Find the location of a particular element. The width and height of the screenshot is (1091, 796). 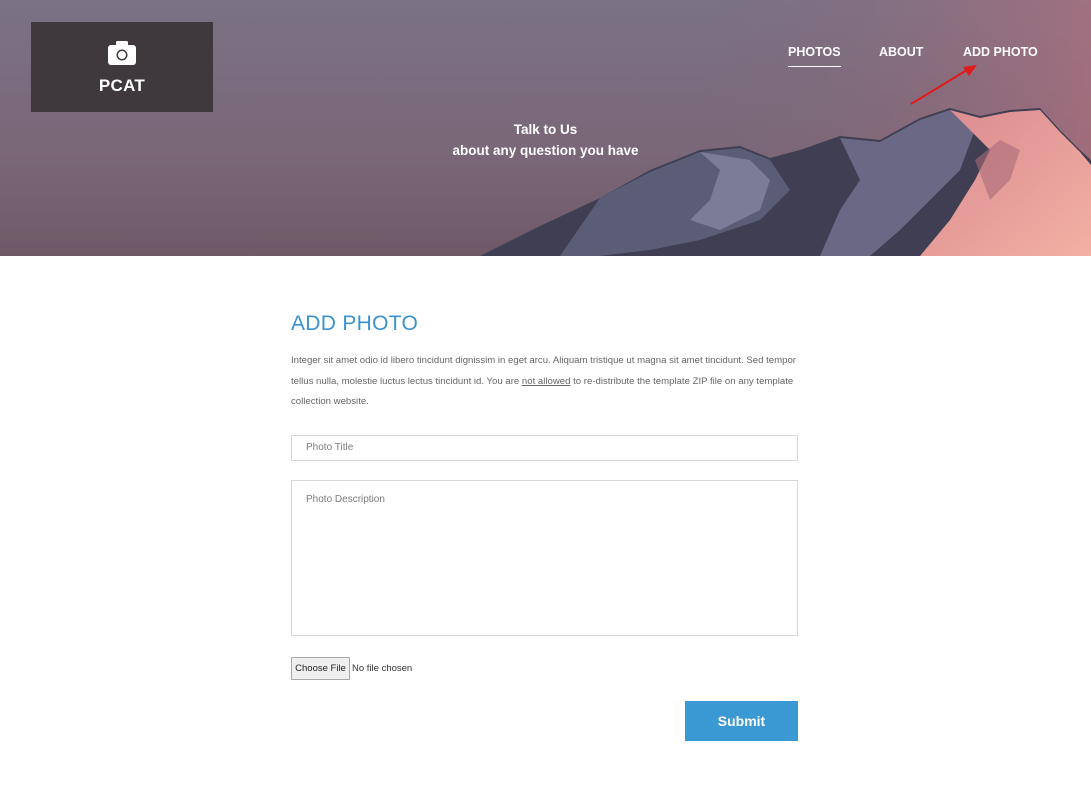

file-status: No file chosen is located at coordinates (382, 668).